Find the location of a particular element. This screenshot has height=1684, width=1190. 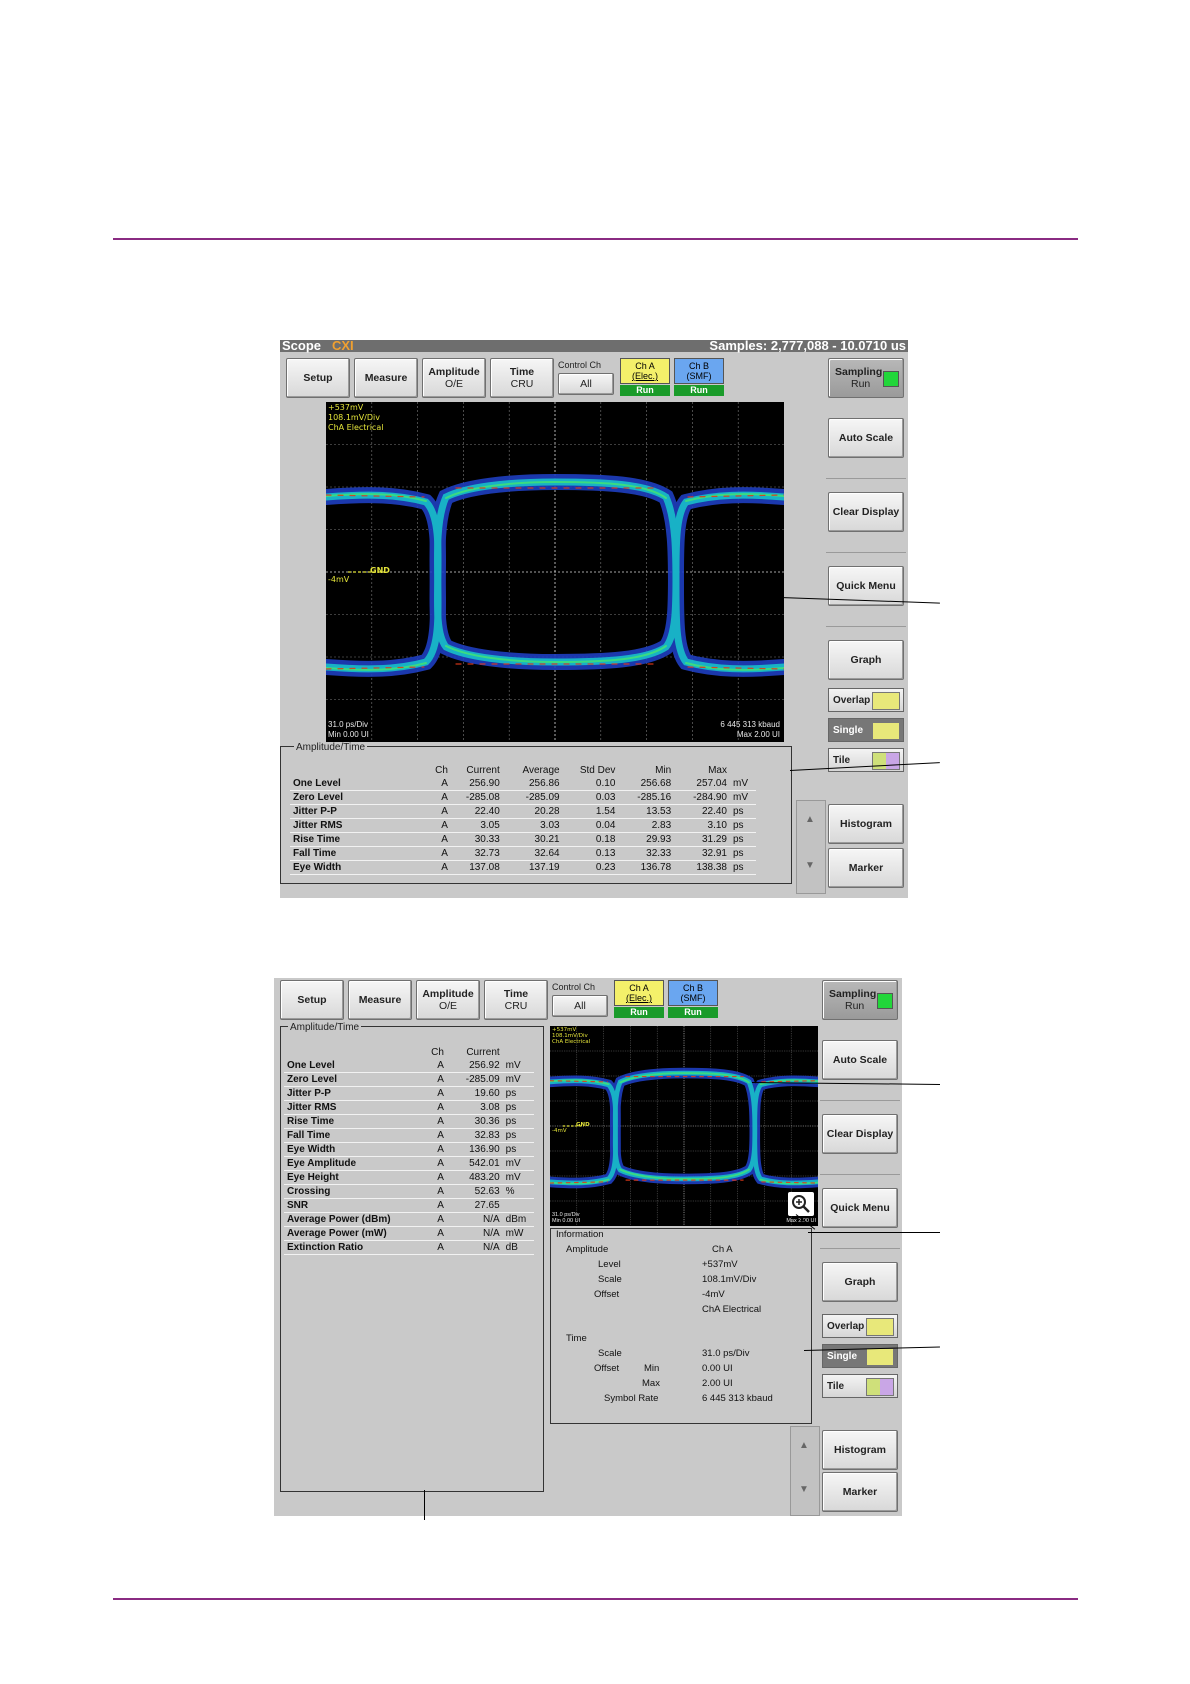

plot-readout-bottom-right: 6 445 313 kbaud Max 2.00 UI is located at coordinates (750, 729).